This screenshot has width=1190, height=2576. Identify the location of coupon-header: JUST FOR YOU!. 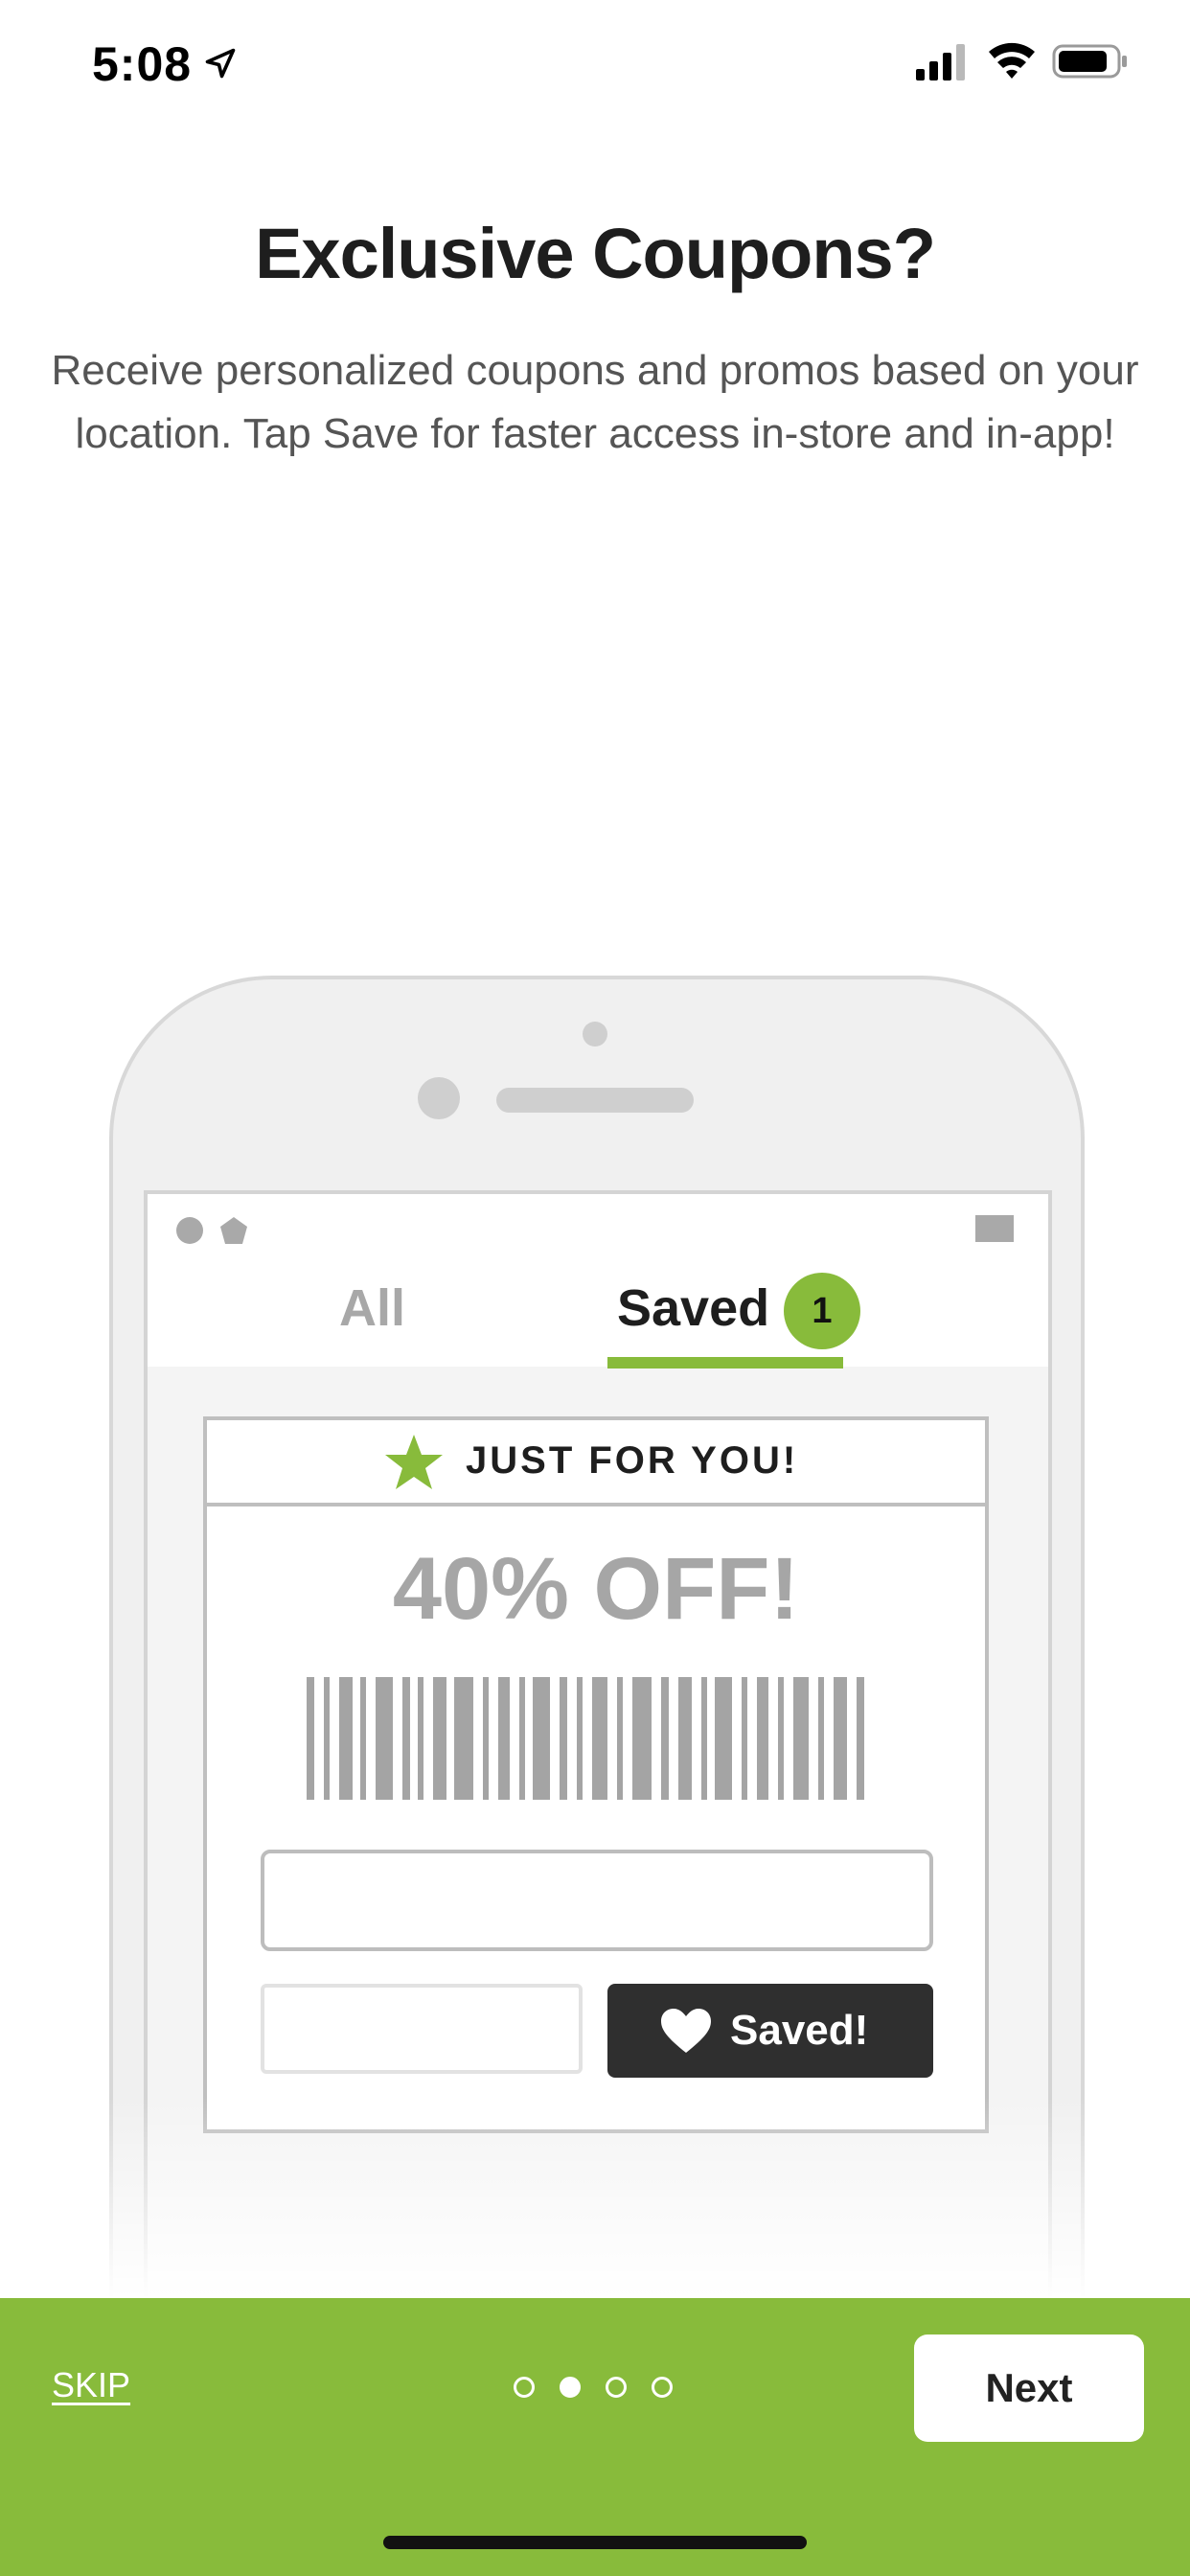
(596, 1463).